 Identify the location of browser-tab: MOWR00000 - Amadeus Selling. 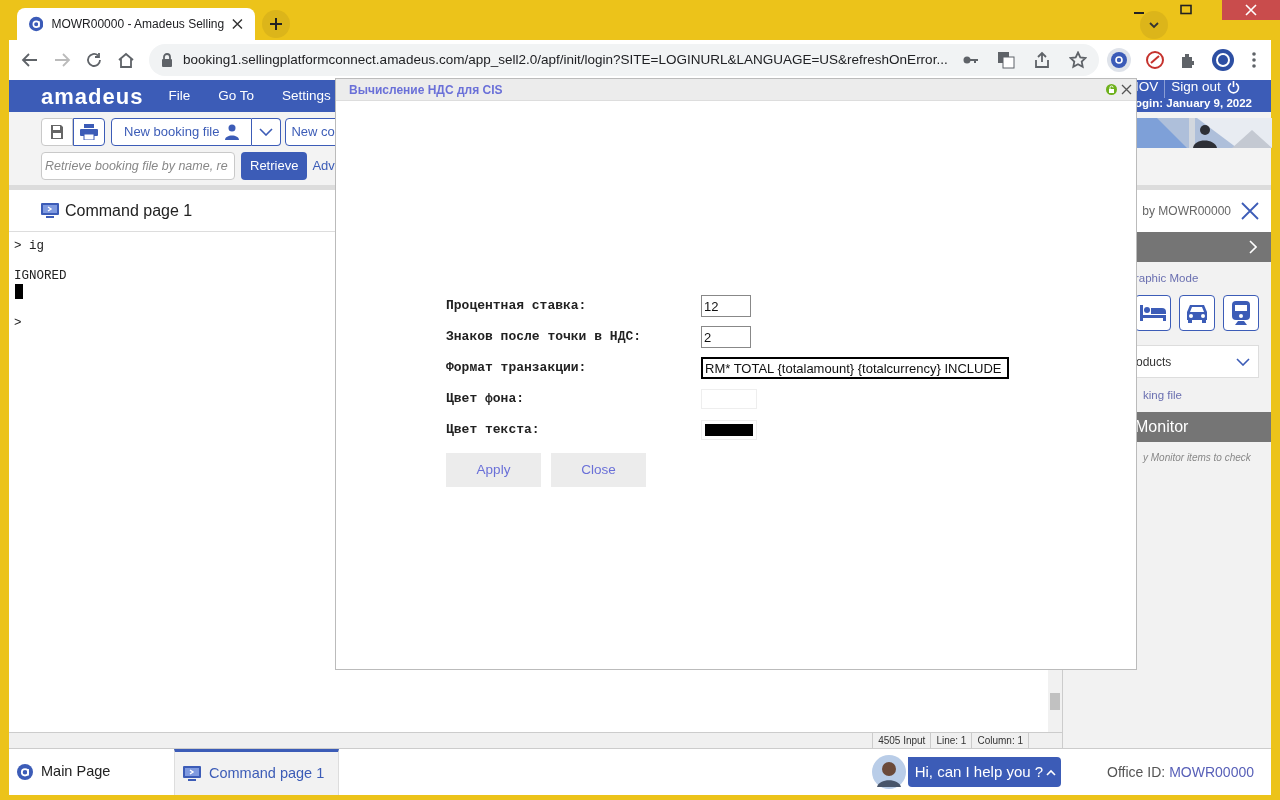
(136, 24).